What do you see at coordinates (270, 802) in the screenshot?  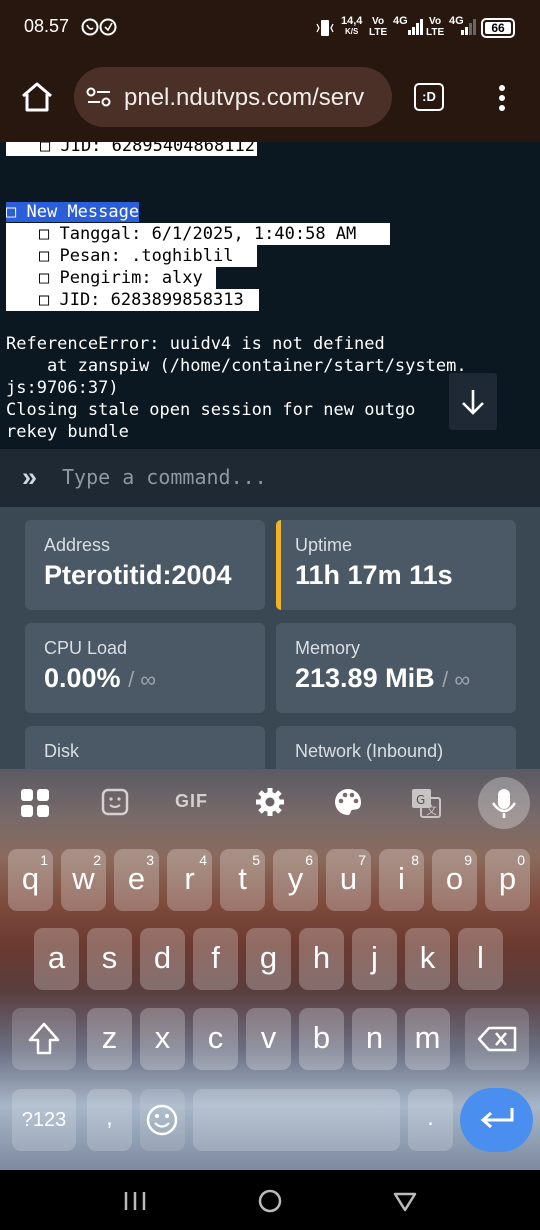 I see `settings-gear-icon` at bounding box center [270, 802].